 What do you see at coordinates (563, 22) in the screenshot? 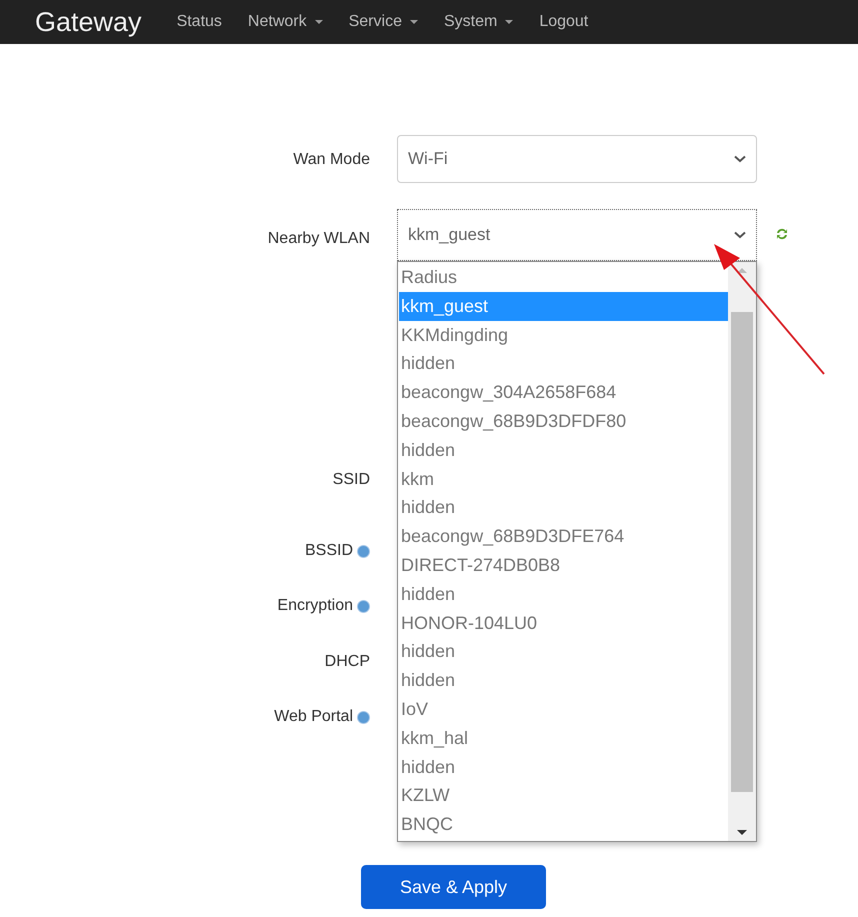
I see `nav-link: Logout` at bounding box center [563, 22].